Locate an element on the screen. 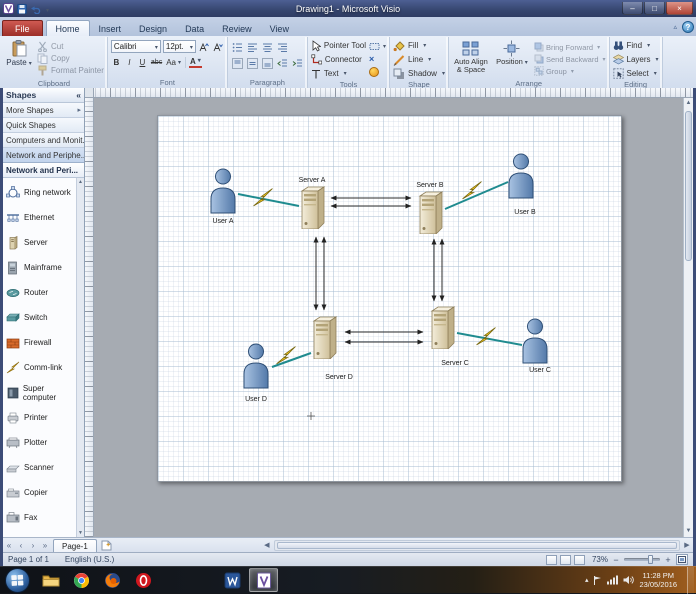  stencil-item-firewall: Firewall is located at coordinates (40, 342).